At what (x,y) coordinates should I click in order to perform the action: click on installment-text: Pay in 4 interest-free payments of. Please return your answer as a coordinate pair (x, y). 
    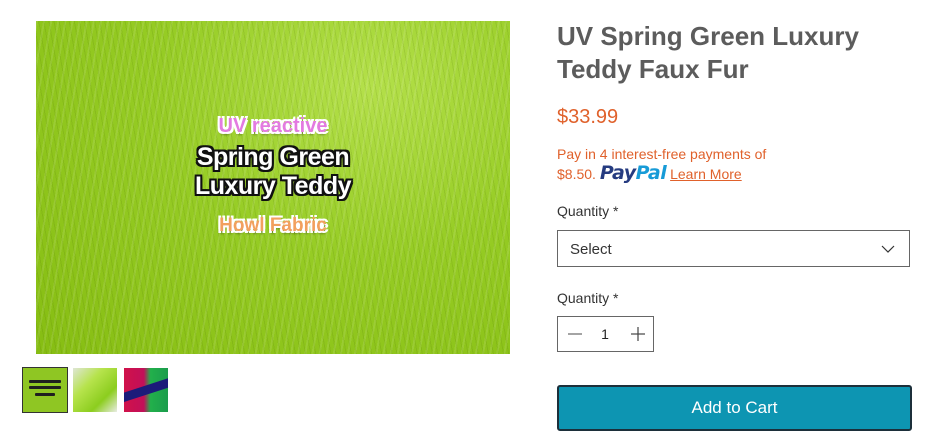
    Looking at the image, I should click on (662, 154).